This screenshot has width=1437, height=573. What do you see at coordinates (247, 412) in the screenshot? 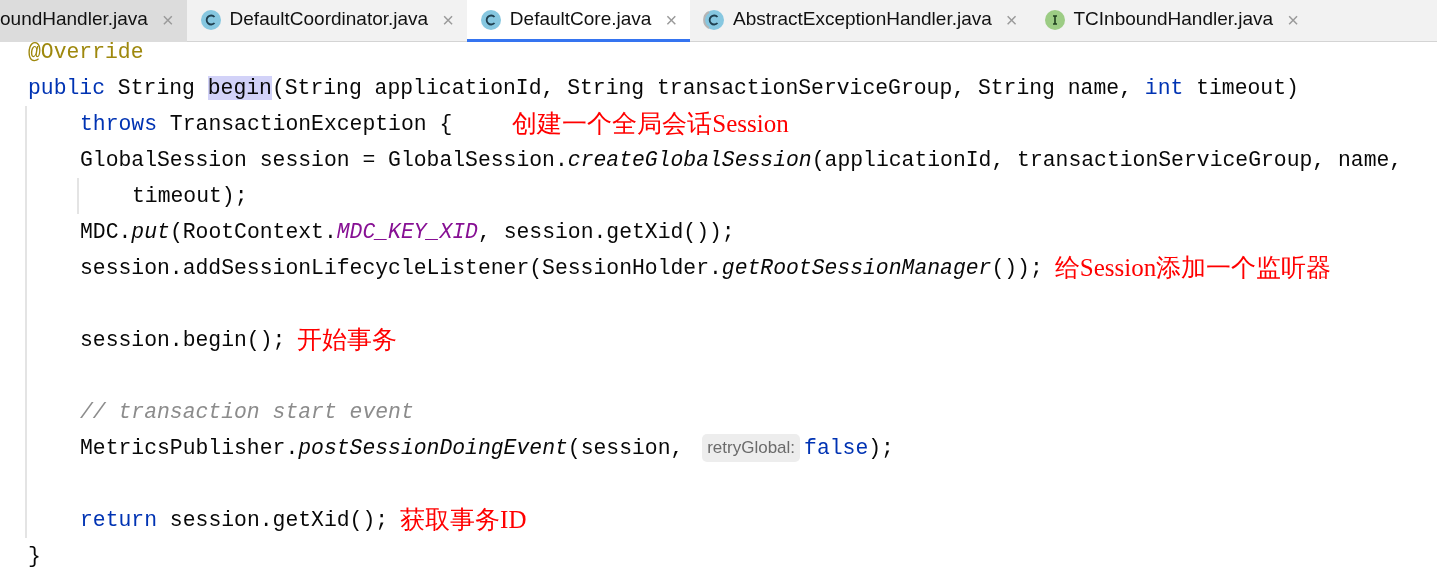
I see `code-text: // transaction start event` at bounding box center [247, 412].